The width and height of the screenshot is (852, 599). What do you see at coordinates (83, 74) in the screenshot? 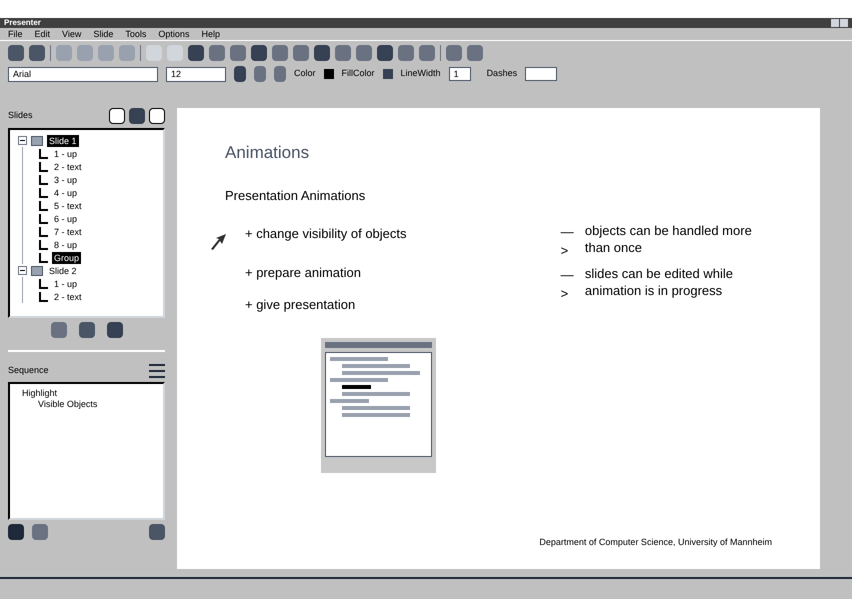
I see `font-dropdown: Arial` at bounding box center [83, 74].